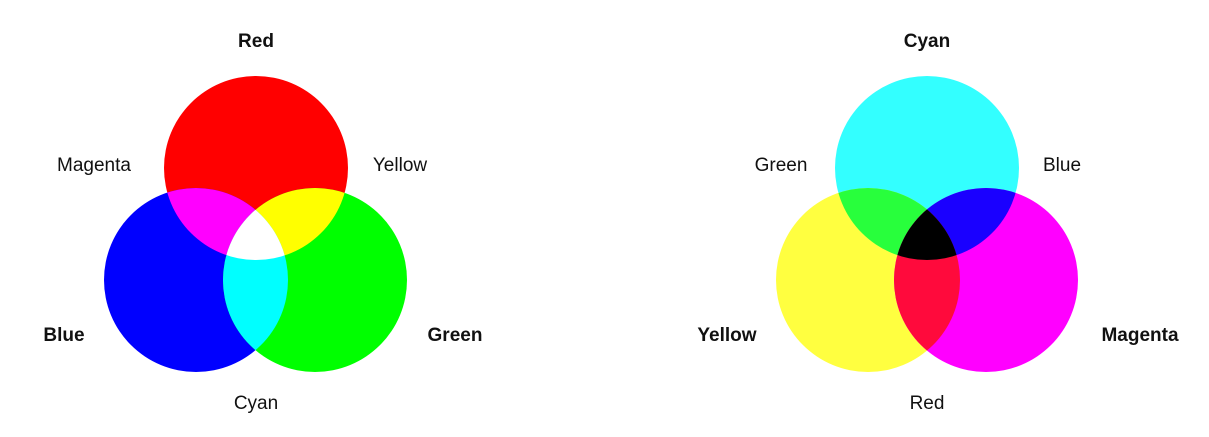 The width and height of the screenshot is (1209, 437). What do you see at coordinates (400, 165) in the screenshot?
I see `label-yellow: Yellow` at bounding box center [400, 165].